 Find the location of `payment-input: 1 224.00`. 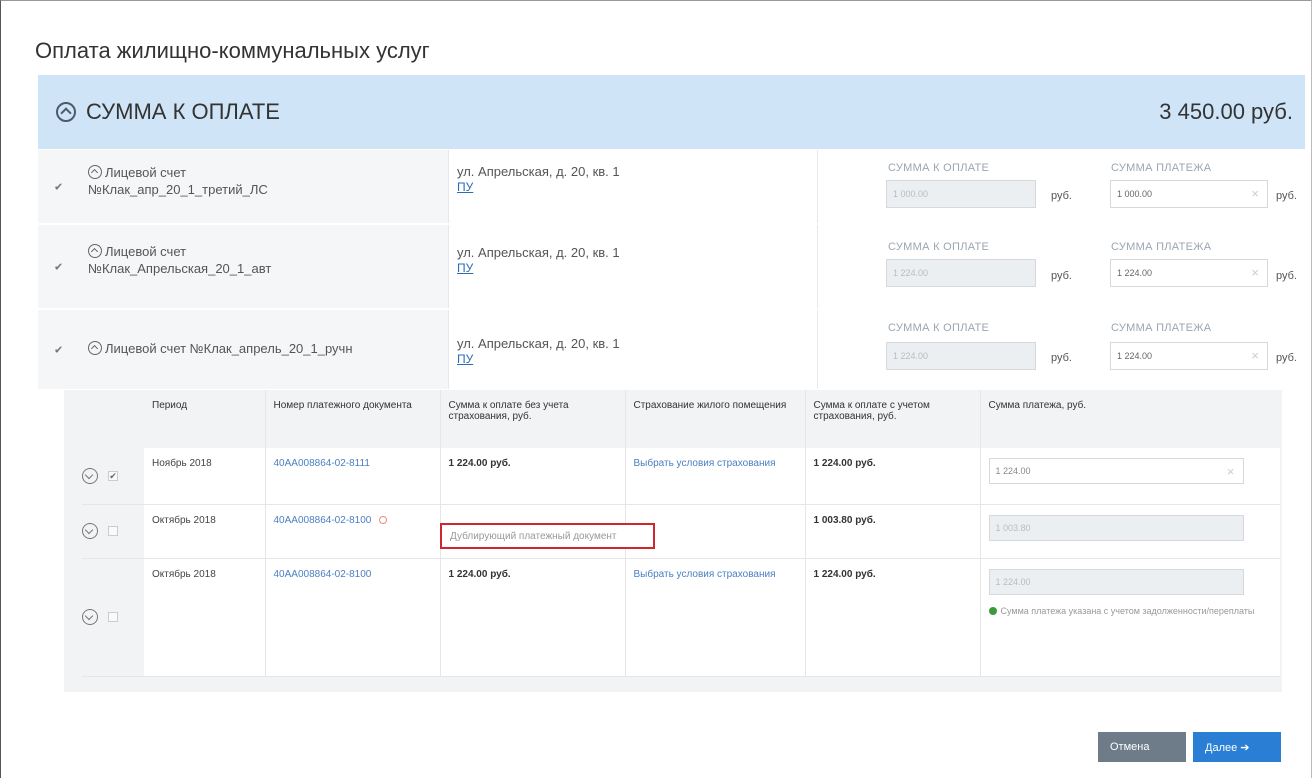

payment-input: 1 224.00 is located at coordinates (1116, 581).